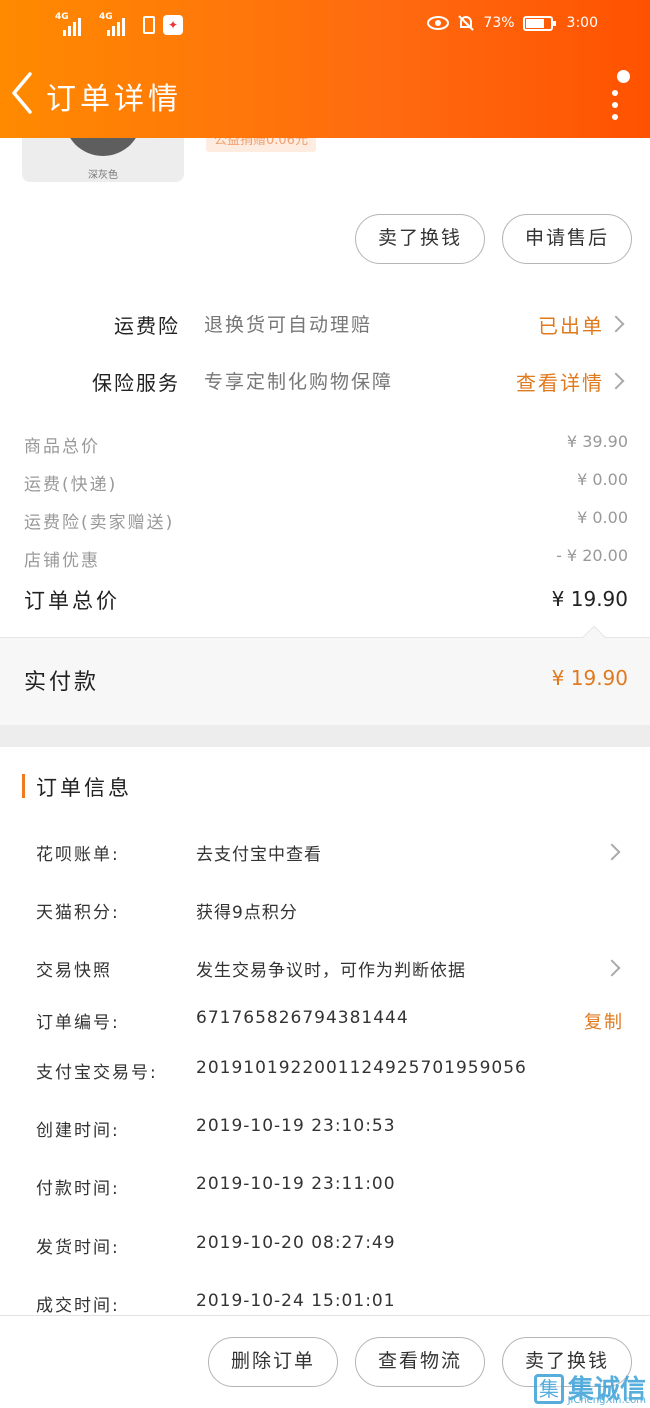  I want to click on insurance-row-service: 保险服务 专享定制化购物保障 查看详情, so click(325, 382).